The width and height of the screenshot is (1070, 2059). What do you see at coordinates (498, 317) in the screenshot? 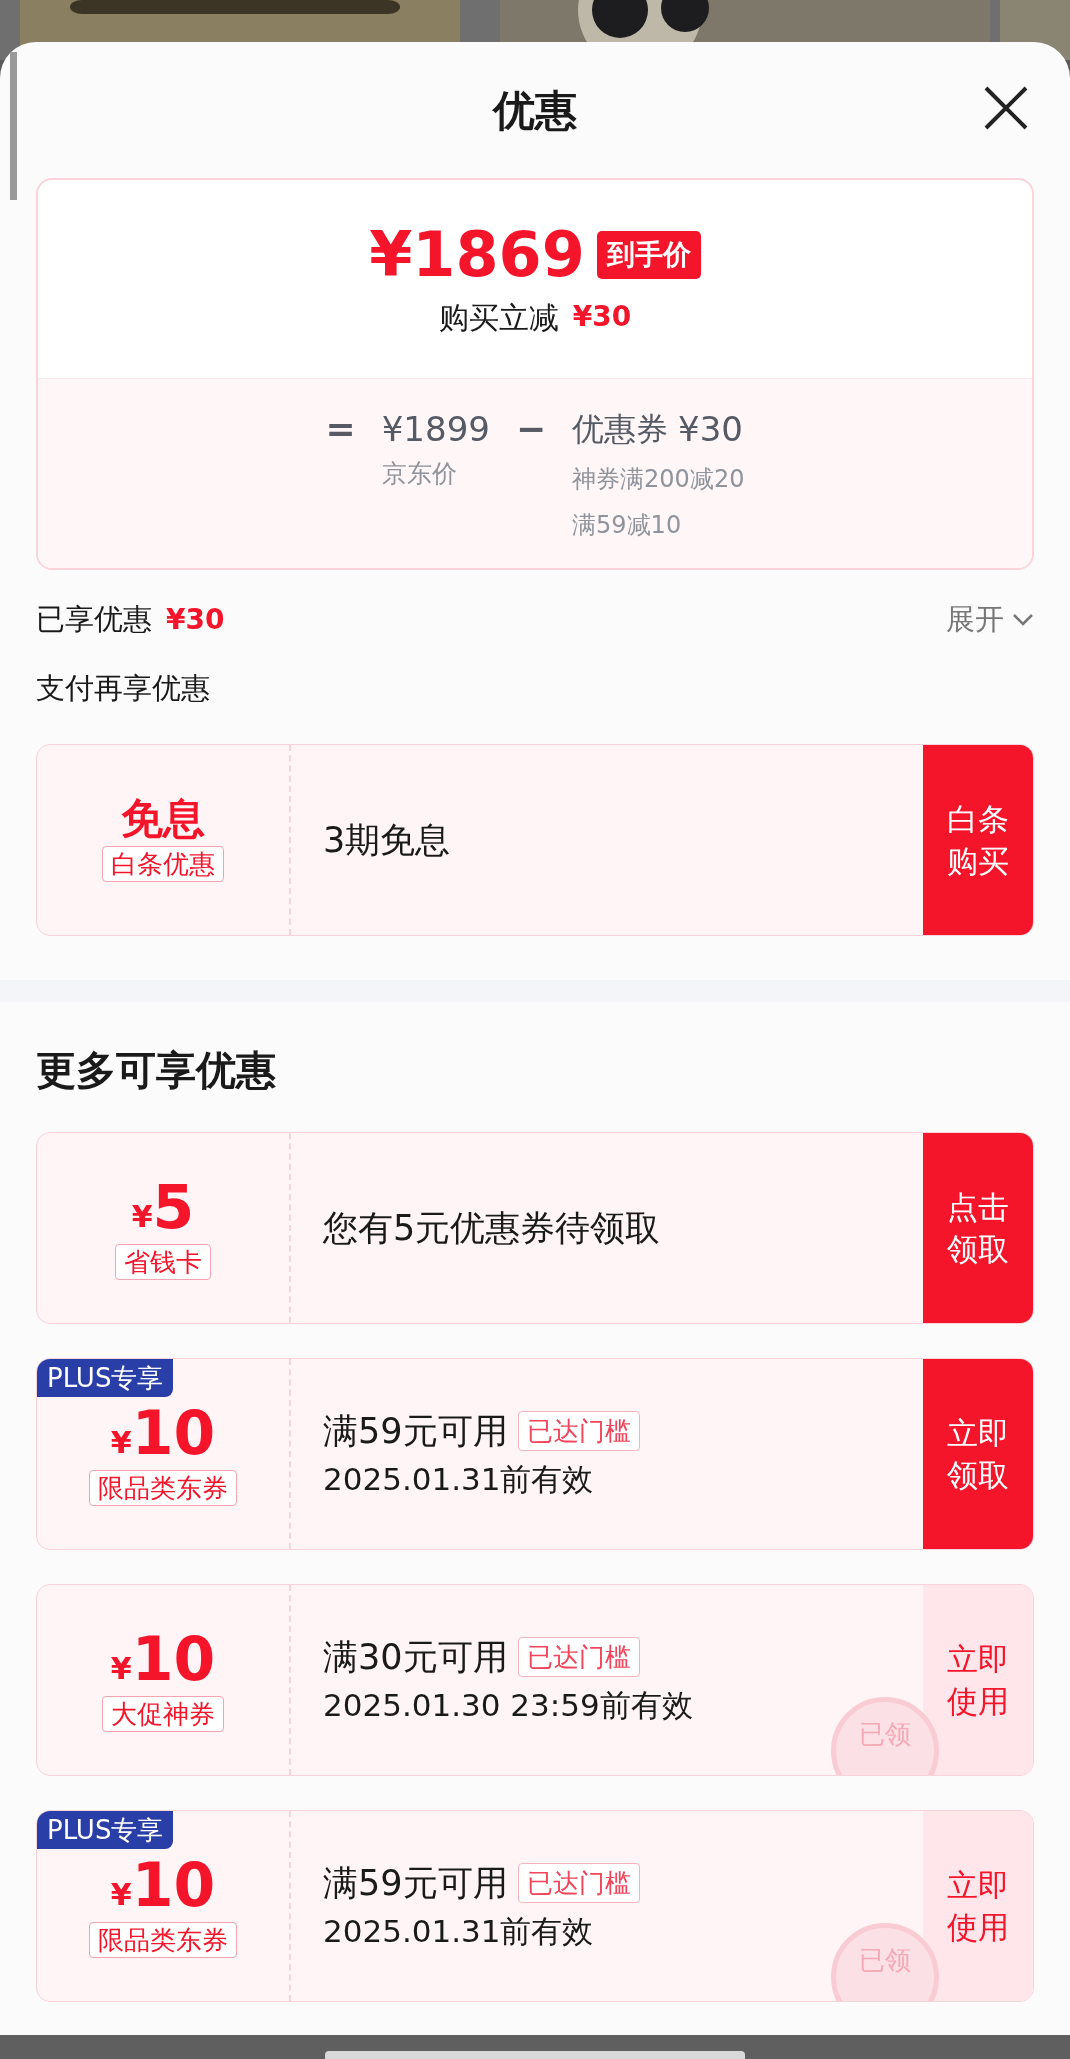
I see `saving-label: 购买立减` at bounding box center [498, 317].